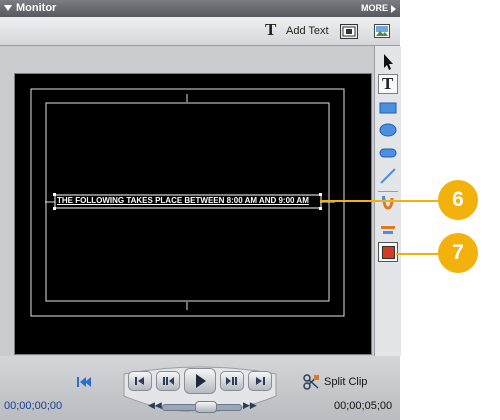 This screenshot has height=420, width=500. What do you see at coordinates (200, 31) in the screenshot?
I see `monitor-toolbar: T Add Text` at bounding box center [200, 31].